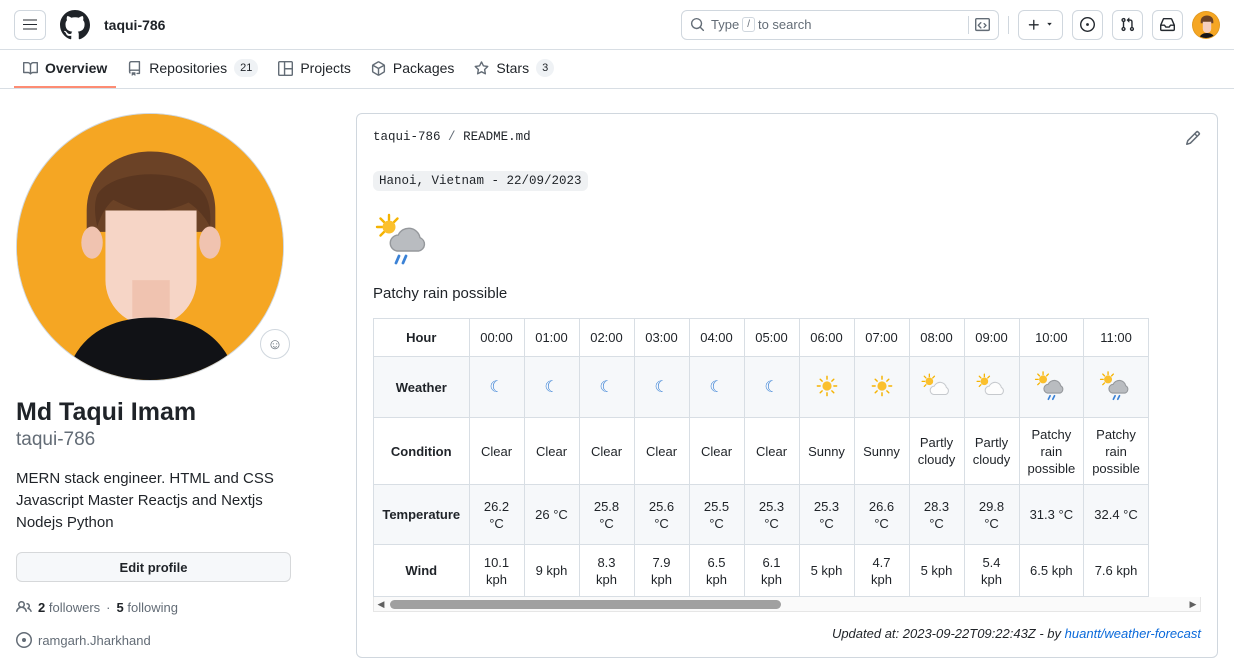 This screenshot has width=1234, height=667. What do you see at coordinates (314, 69) in the screenshot?
I see `tab-projects: Projects` at bounding box center [314, 69].